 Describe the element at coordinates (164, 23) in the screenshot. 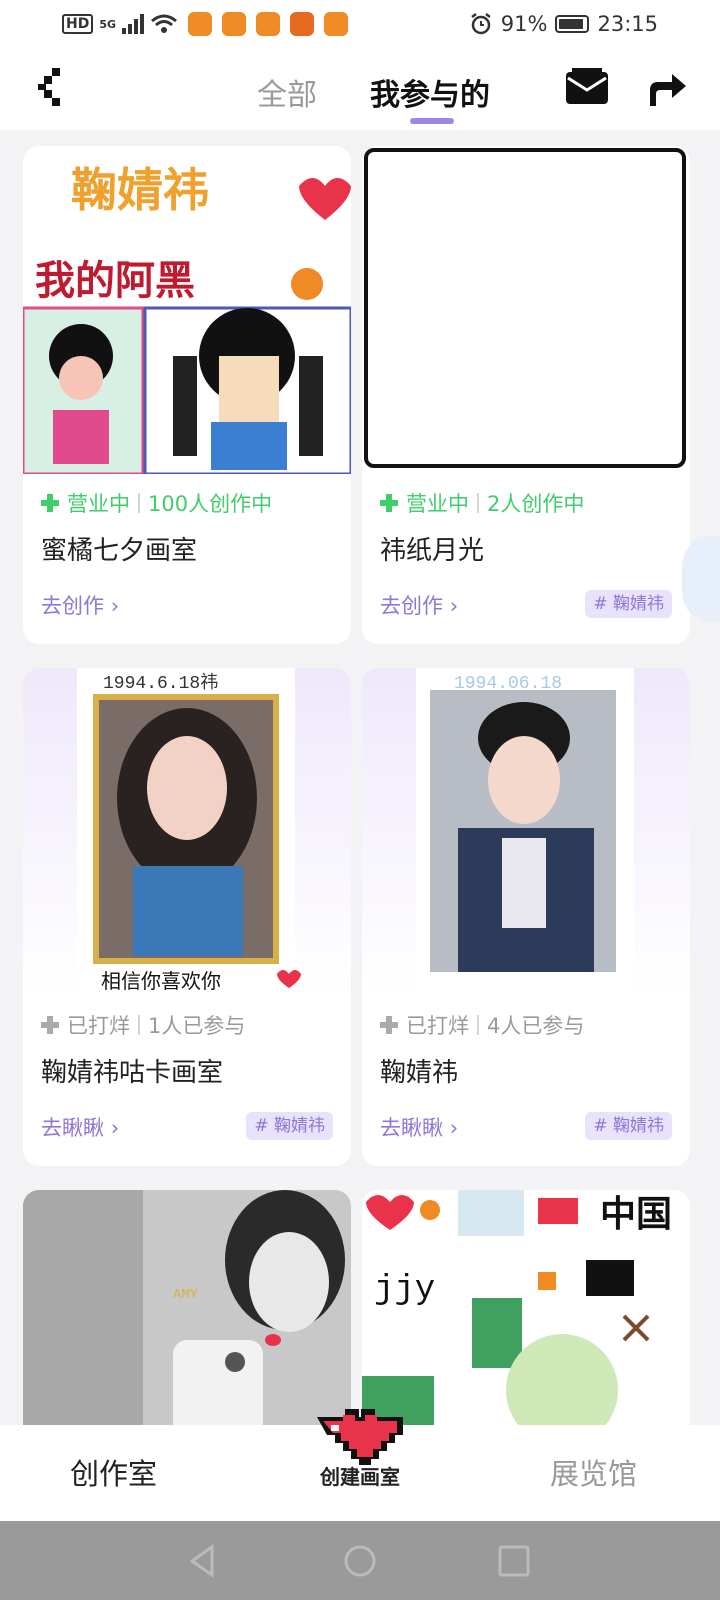

I see `wifi-icon` at that location.